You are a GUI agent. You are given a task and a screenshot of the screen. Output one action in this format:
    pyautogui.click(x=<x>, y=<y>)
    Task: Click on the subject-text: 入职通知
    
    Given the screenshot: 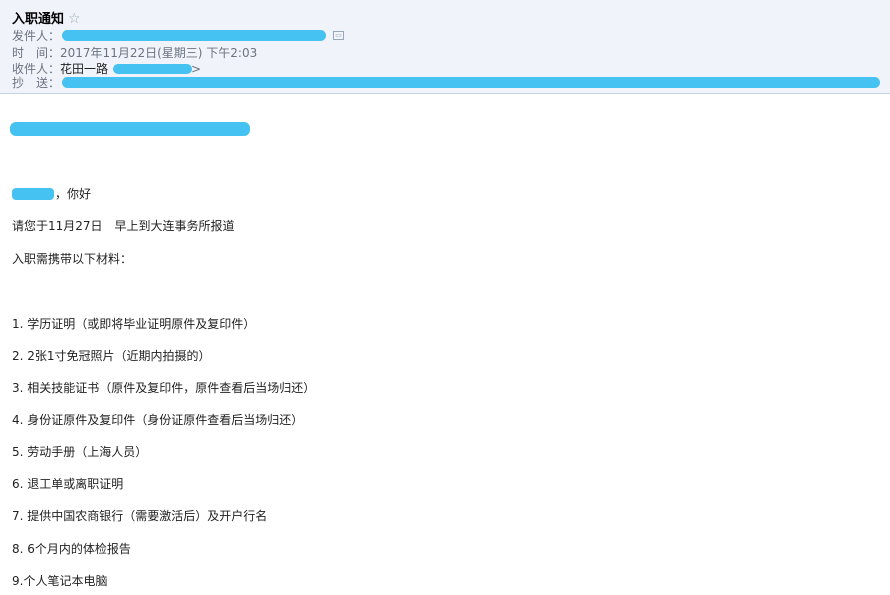 What is the action you would take?
    pyautogui.click(x=38, y=19)
    